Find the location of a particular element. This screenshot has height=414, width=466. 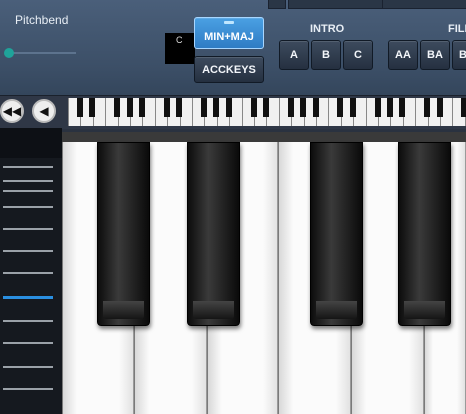

intro-b-label: B is located at coordinates (326, 55).